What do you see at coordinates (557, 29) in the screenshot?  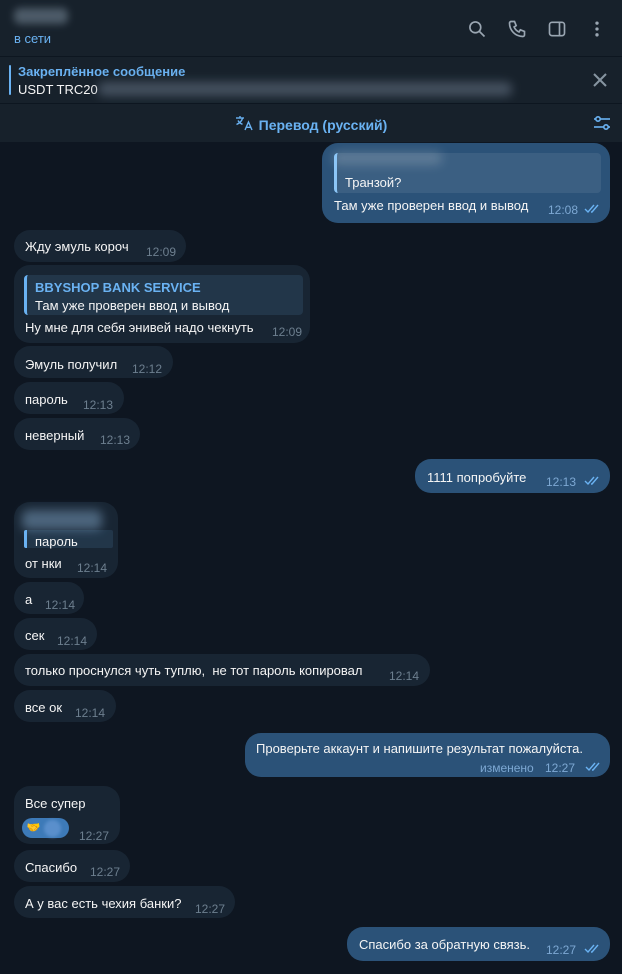 I see `sidebar-icon` at bounding box center [557, 29].